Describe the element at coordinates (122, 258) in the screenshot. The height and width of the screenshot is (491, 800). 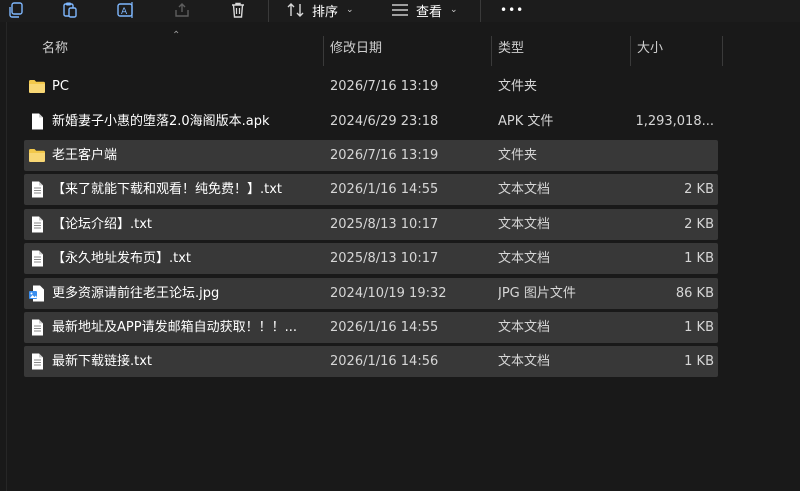
I see `file-name: 【永久地址发布页】.txt` at that location.